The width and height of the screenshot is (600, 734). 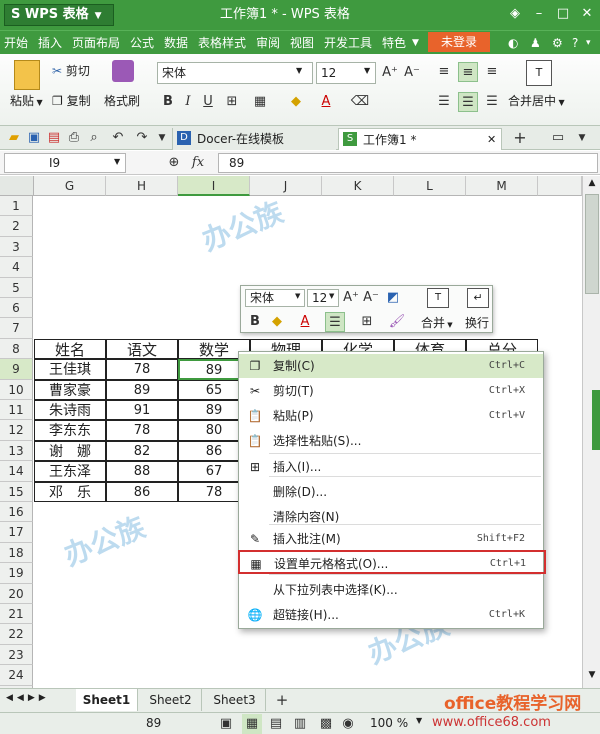 What do you see at coordinates (123, 71) in the screenshot?
I see `format-painter-icon` at bounding box center [123, 71].